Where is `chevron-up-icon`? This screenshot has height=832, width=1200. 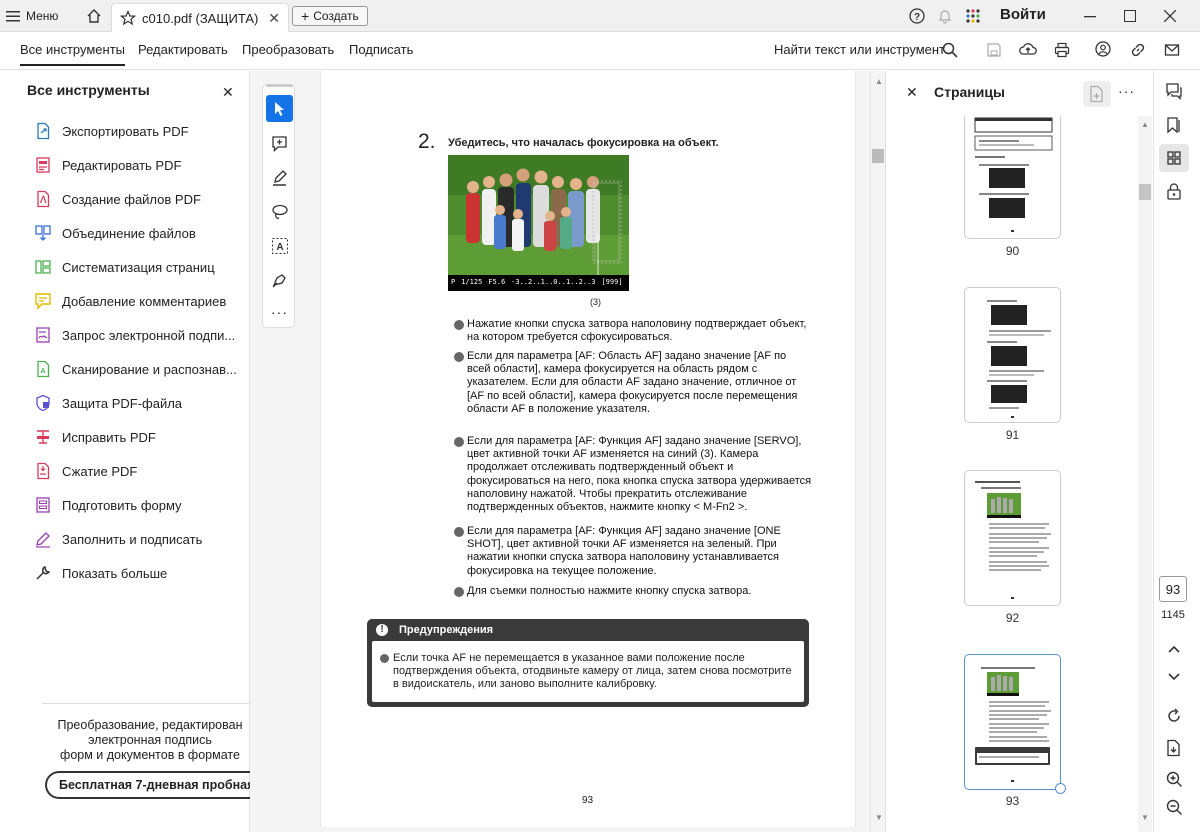 chevron-up-icon is located at coordinates (1174, 649).